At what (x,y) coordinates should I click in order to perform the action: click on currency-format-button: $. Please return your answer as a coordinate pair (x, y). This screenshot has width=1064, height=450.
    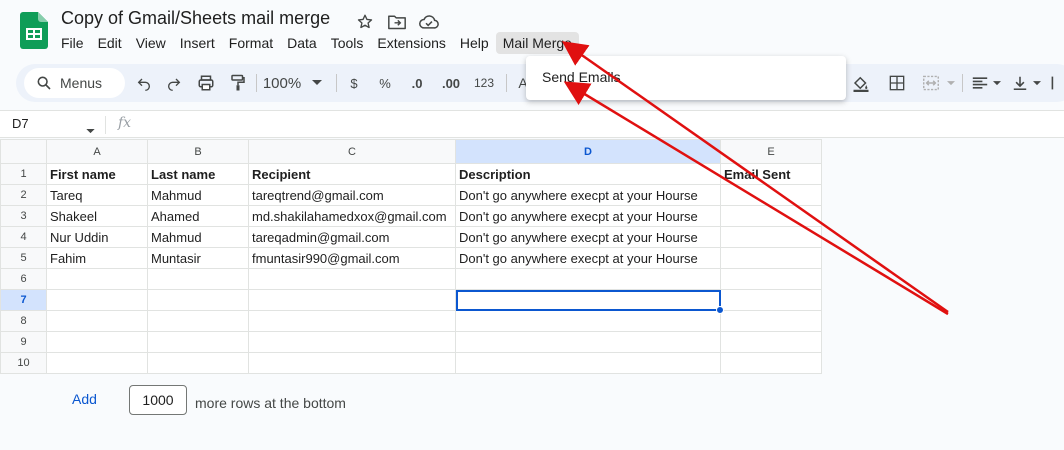
    Looking at the image, I should click on (354, 83).